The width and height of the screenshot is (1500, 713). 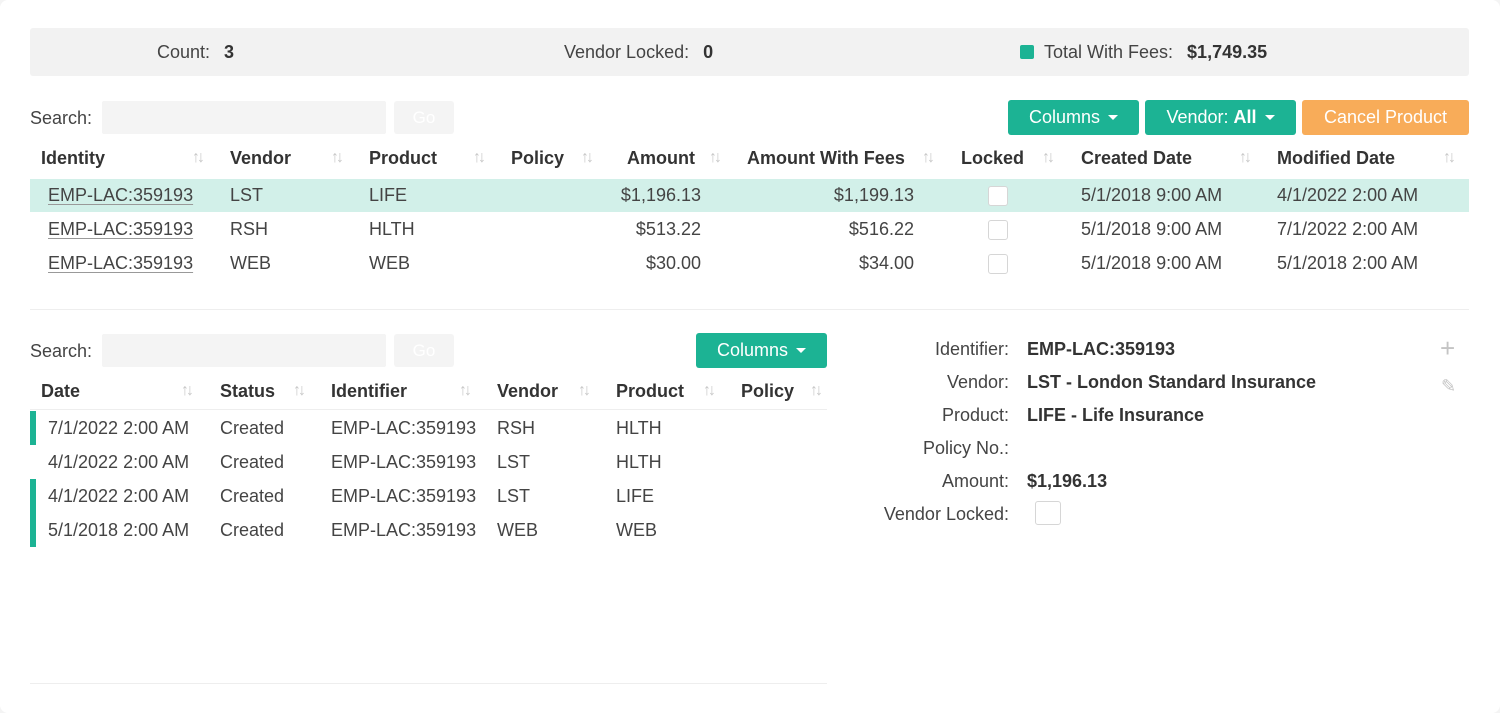 I want to click on cell-amount: $1,196.13, so click(x=660, y=195).